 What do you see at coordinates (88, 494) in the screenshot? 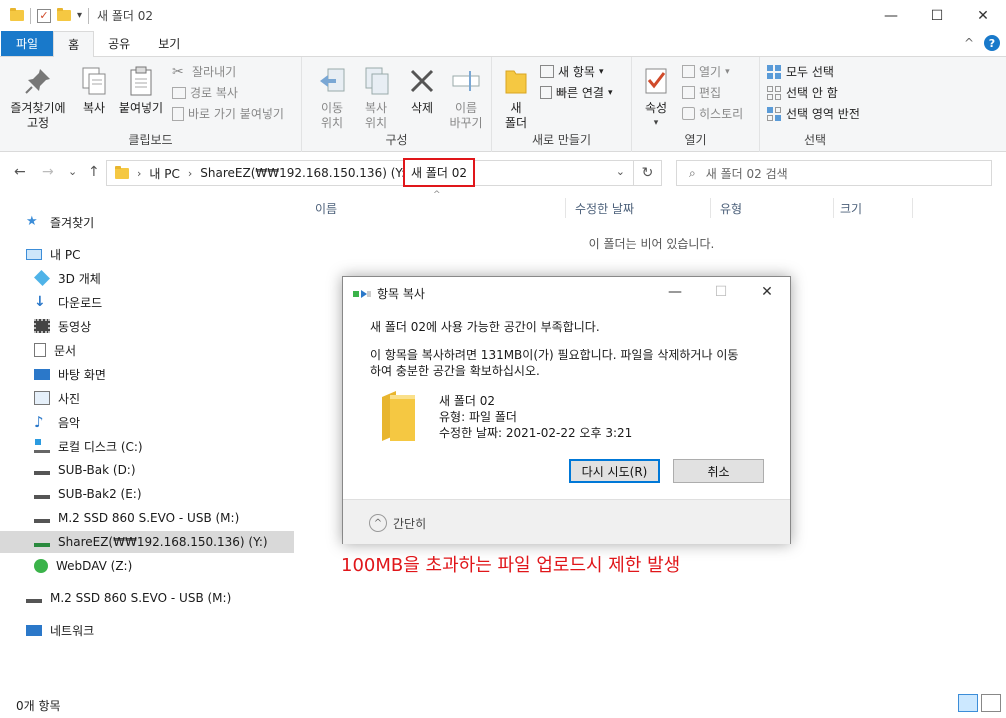
I see `sidebar-item-sub-bak2-e: SUB-Bak2 (E:)` at bounding box center [88, 494].